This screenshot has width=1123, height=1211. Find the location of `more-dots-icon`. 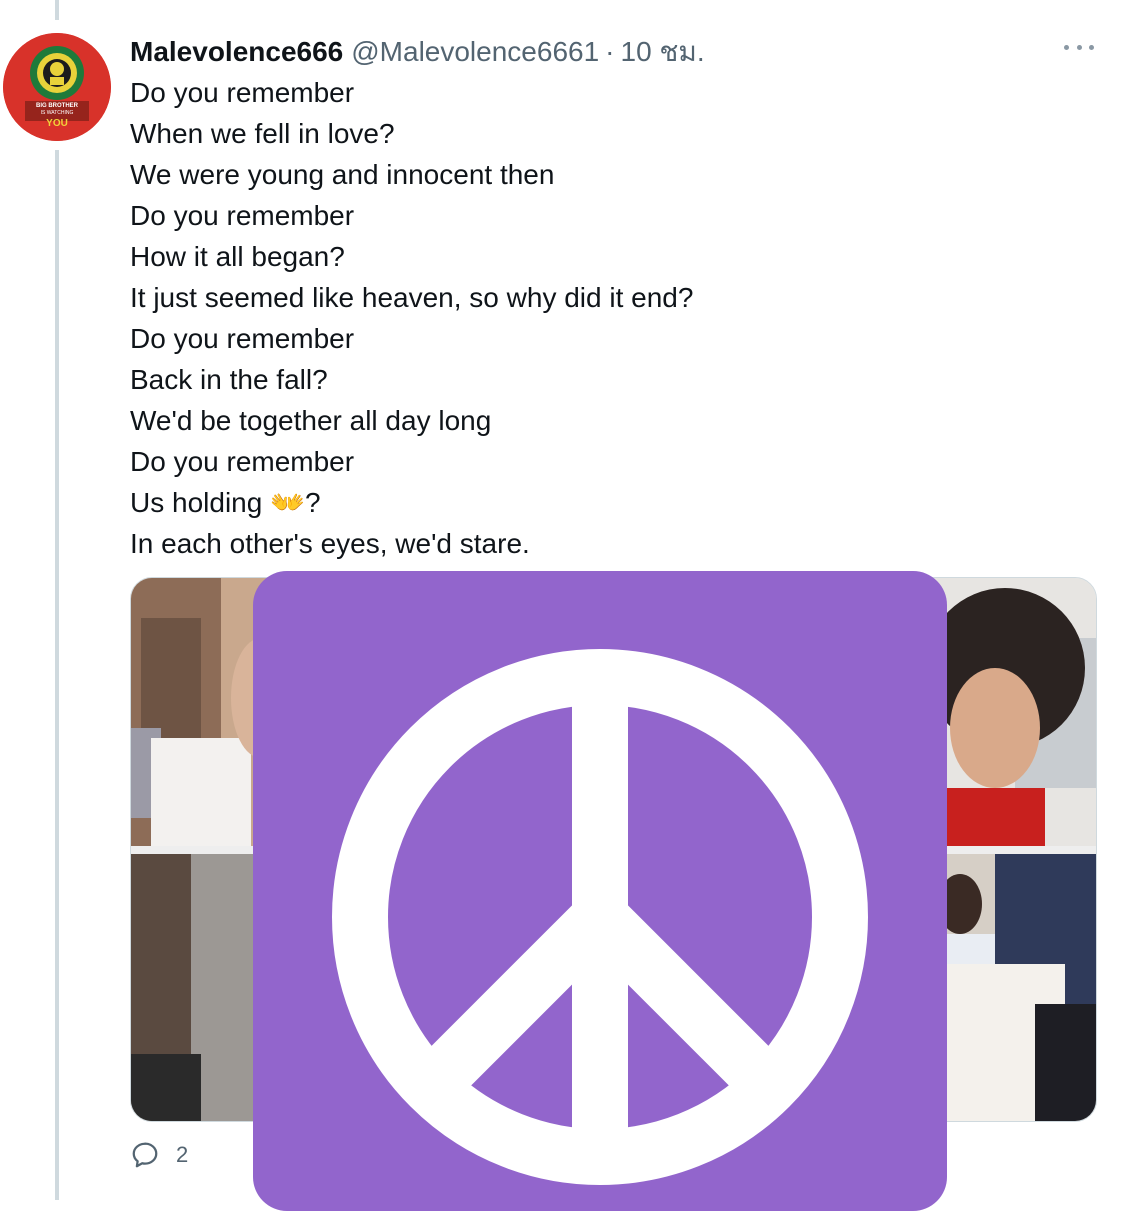

more-dots-icon is located at coordinates (1079, 47).